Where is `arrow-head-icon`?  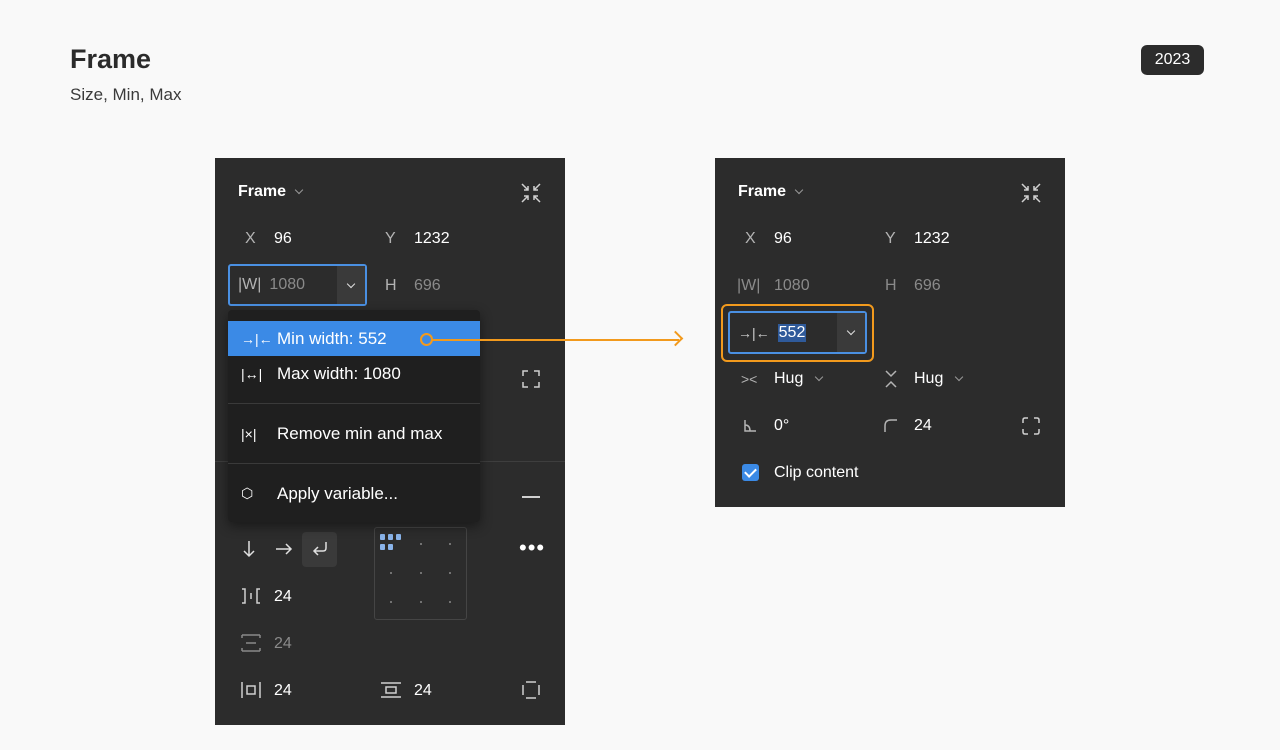 arrow-head-icon is located at coordinates (675, 338).